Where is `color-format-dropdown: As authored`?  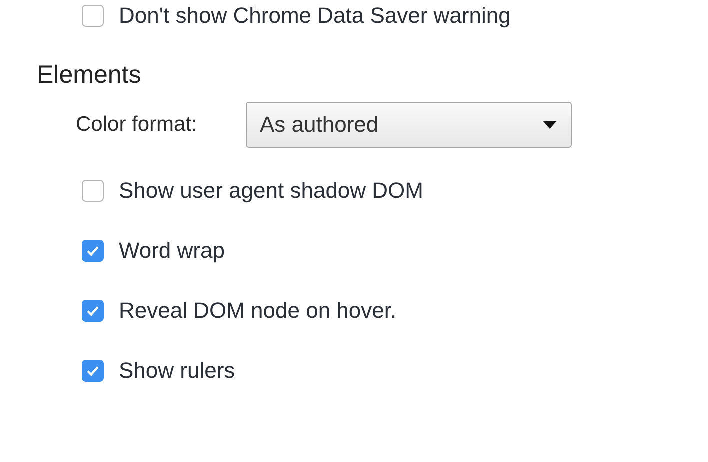
color-format-dropdown: As authored is located at coordinates (409, 125).